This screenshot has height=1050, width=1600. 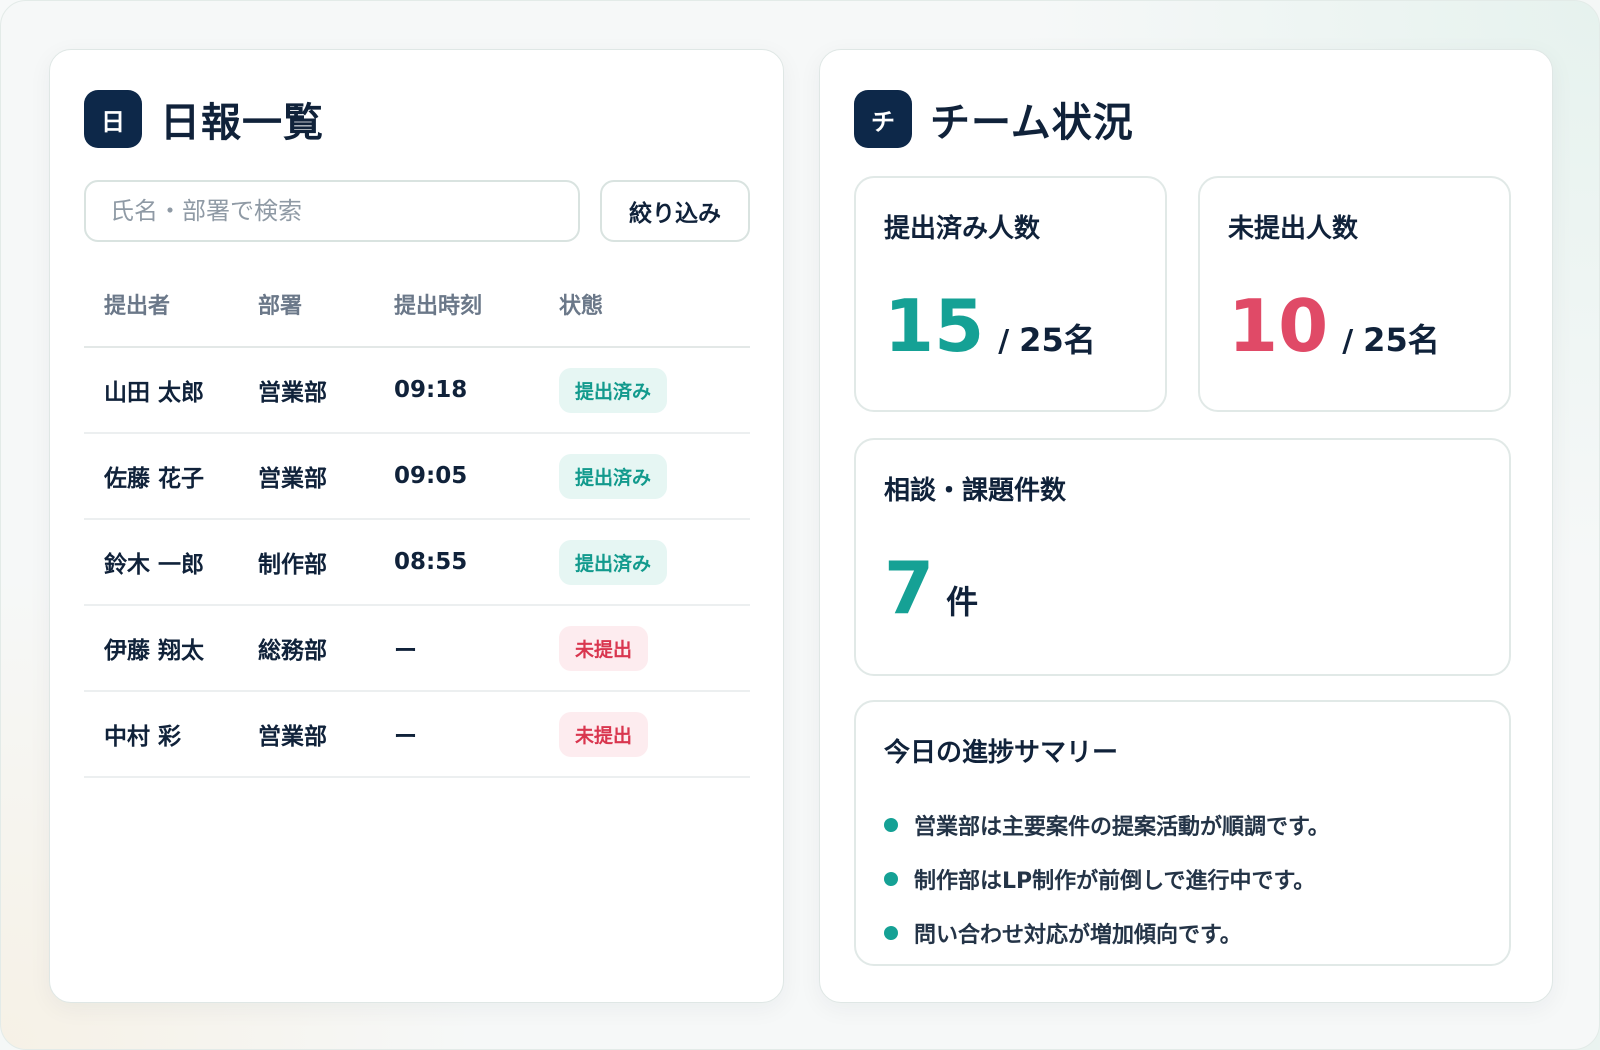 I want to click on table-row: 伊藤 翔太 総務部 ー 未提出, so click(x=417, y=649).